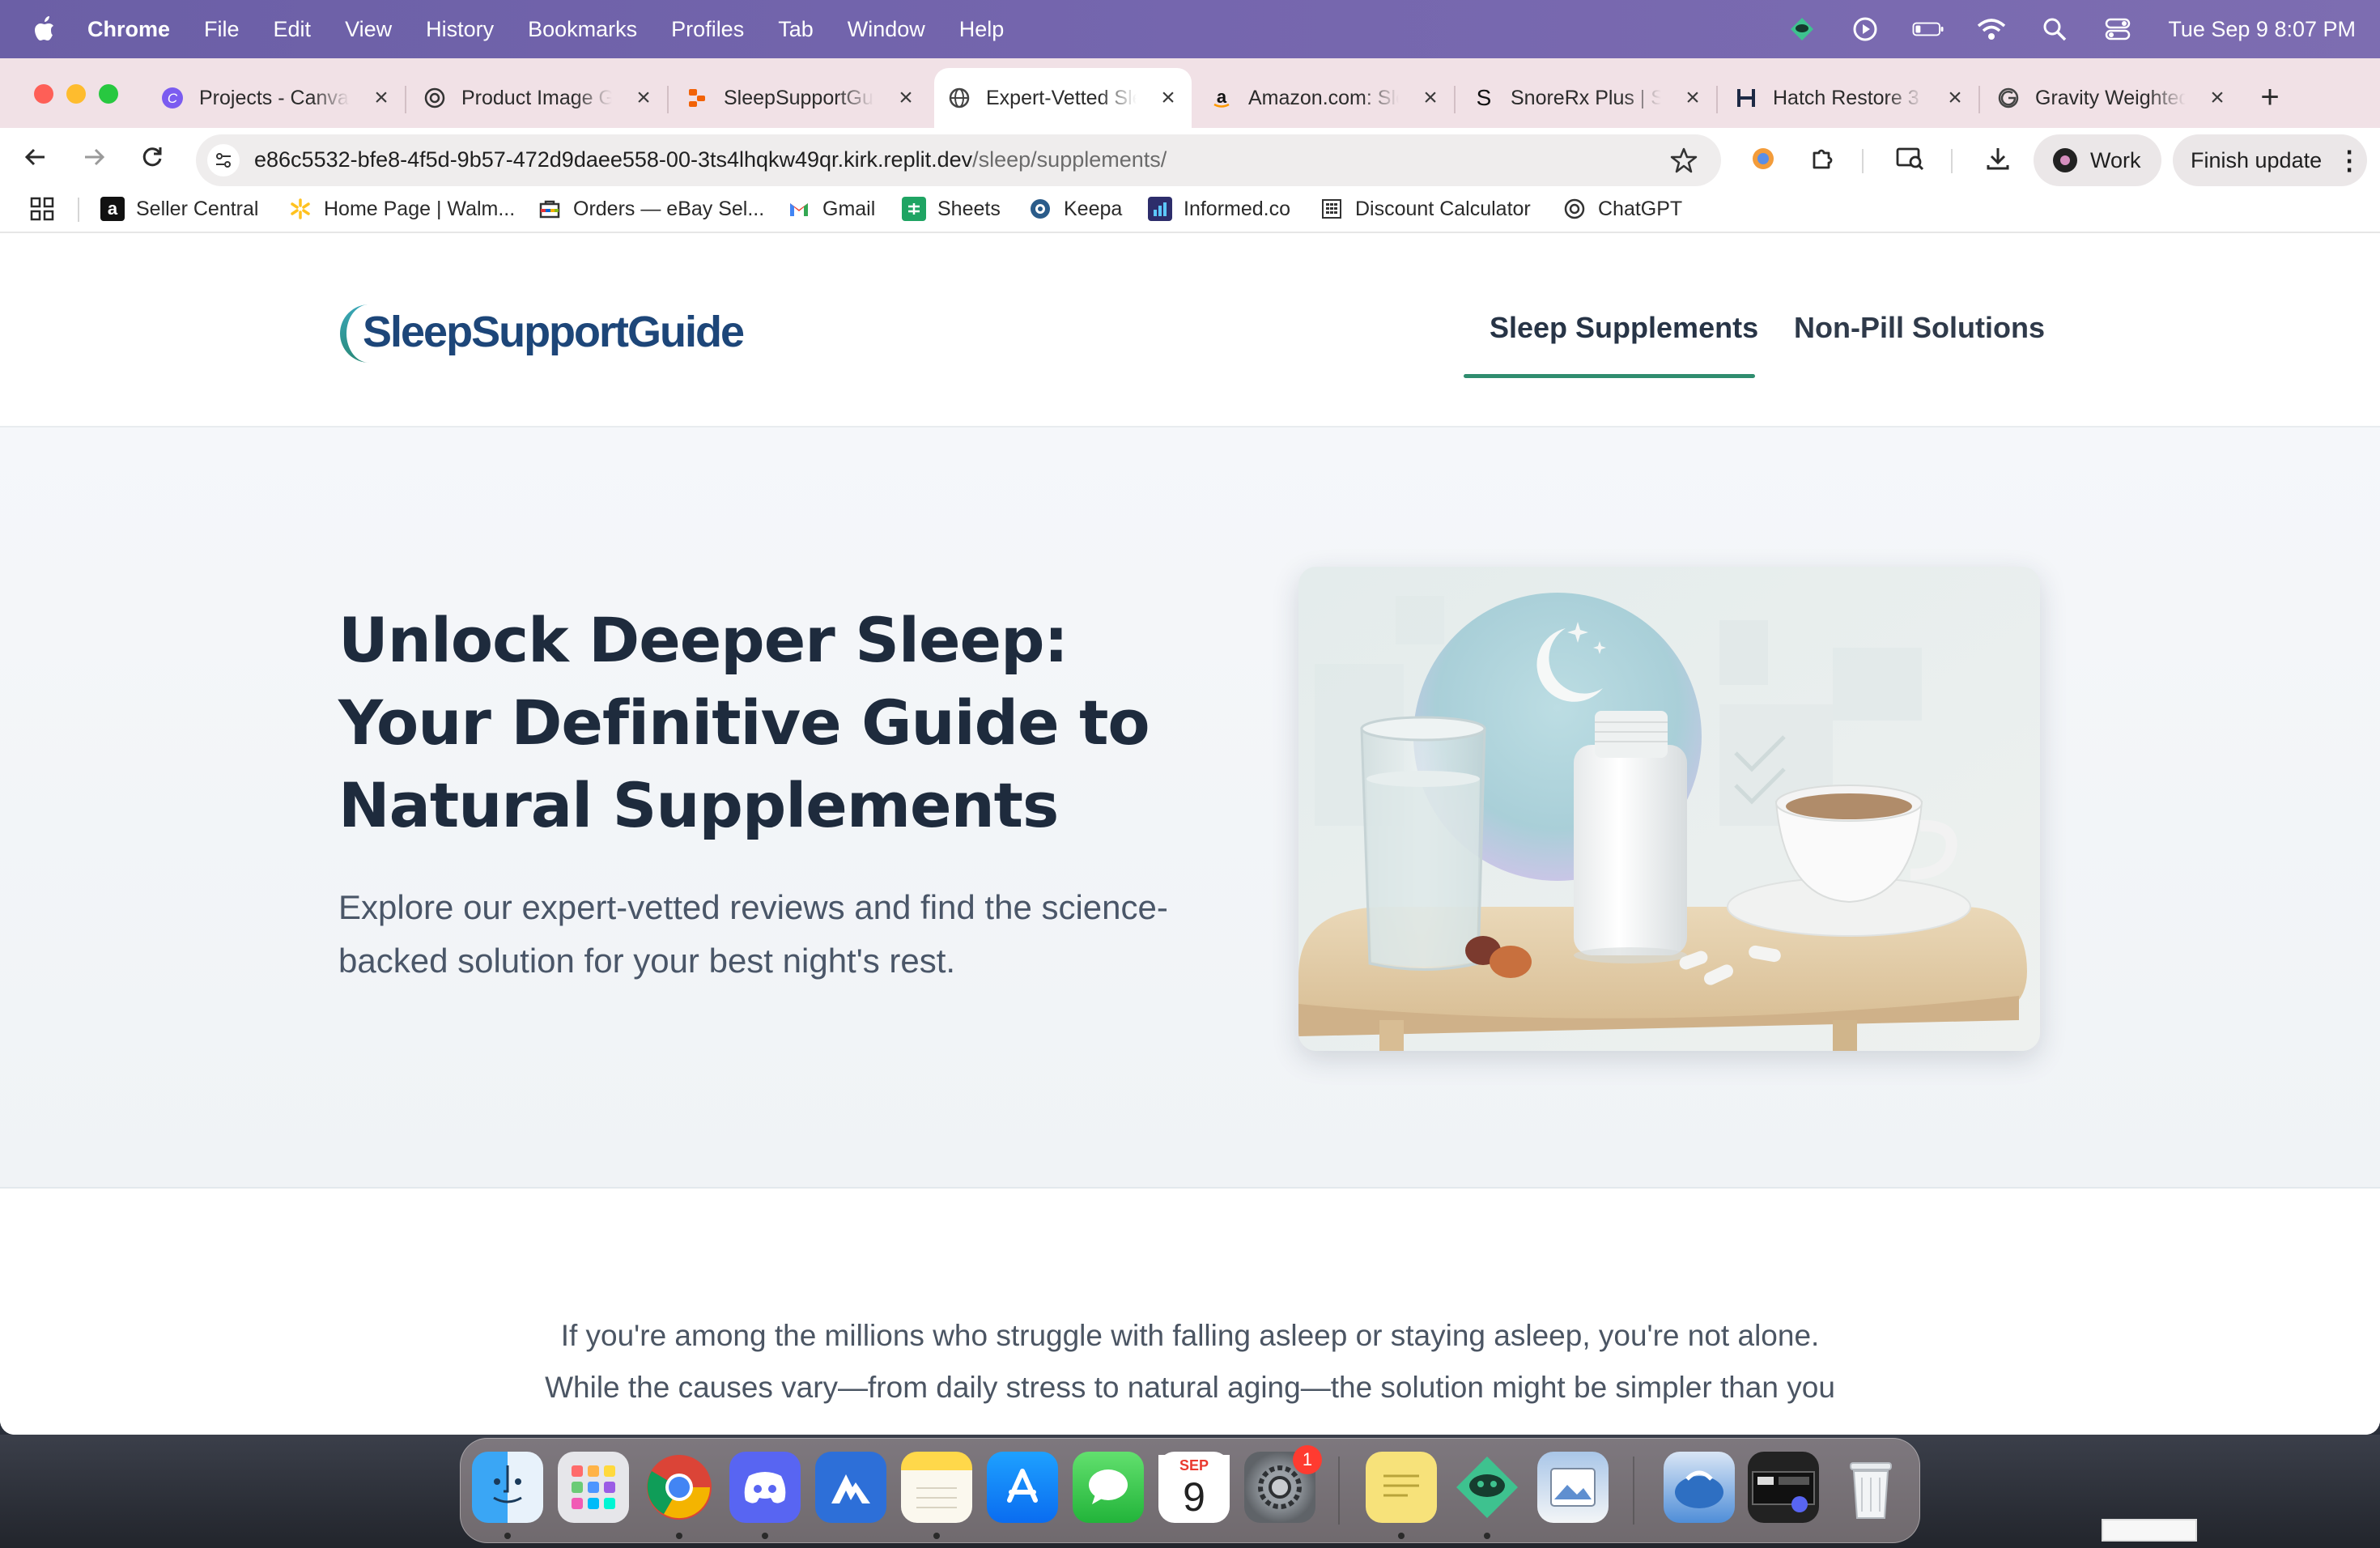 The height and width of the screenshot is (1548, 2380). I want to click on tab-snorerx: S SnoreRx Plus | Snoring ×, so click(1588, 98).